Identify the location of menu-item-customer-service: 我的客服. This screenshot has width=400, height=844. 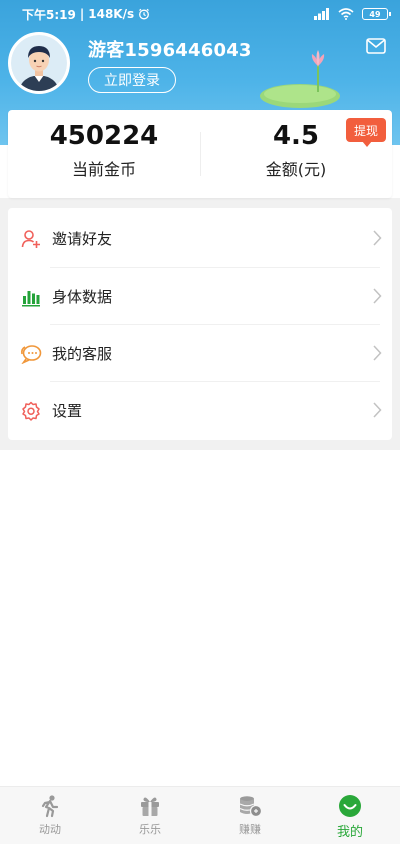
(200, 353).